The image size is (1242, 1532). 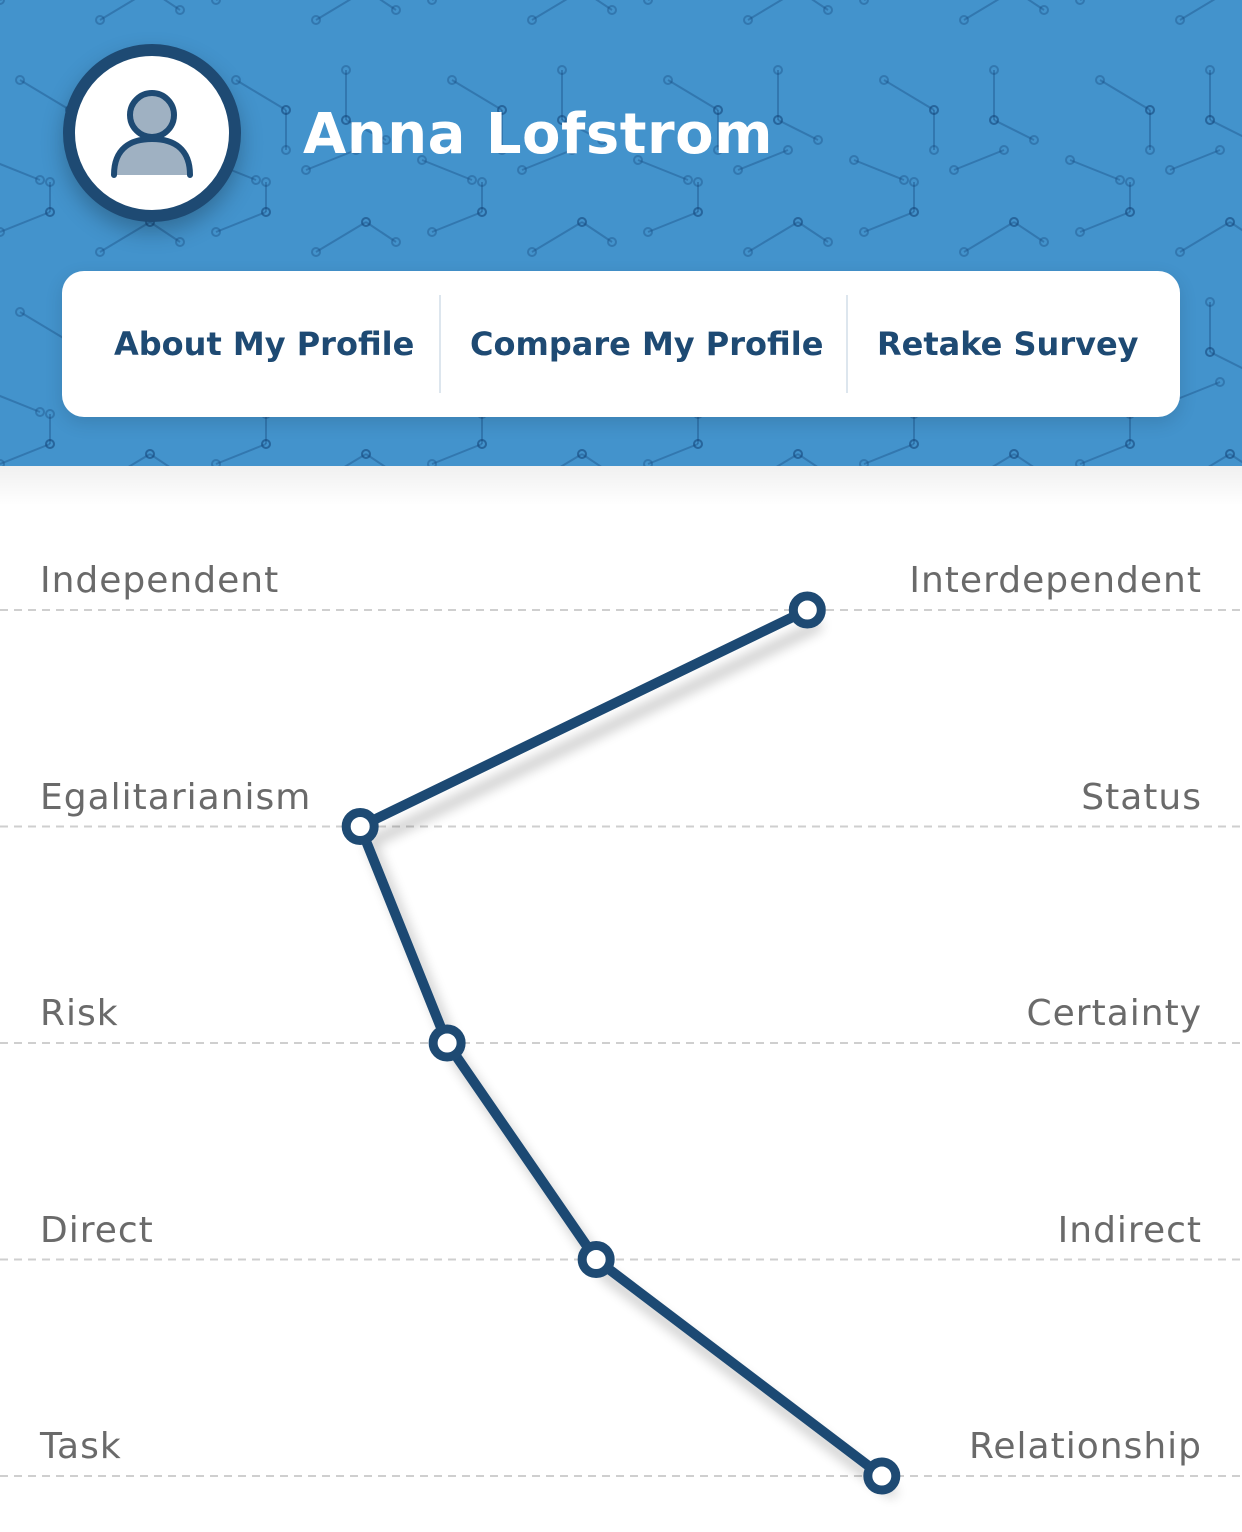 I want to click on dimension-label-left: Egalitarianism, so click(x=176, y=797).